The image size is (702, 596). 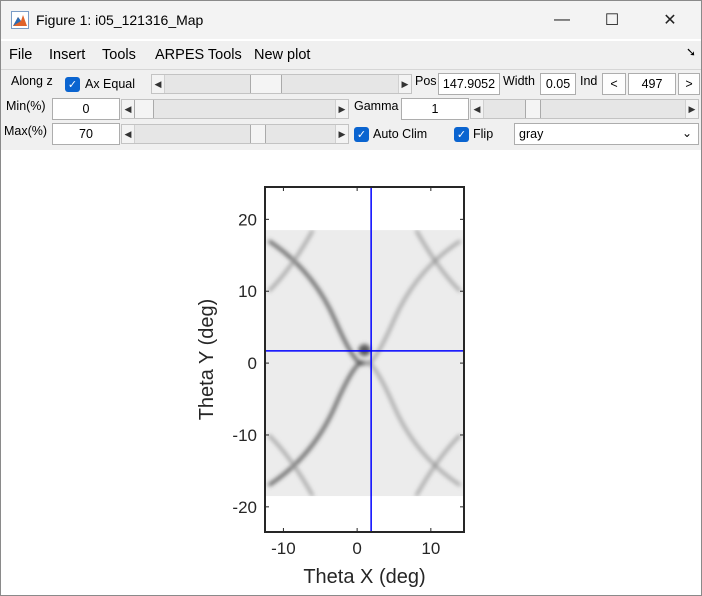 What do you see at coordinates (252, 363) in the screenshot?
I see `y-tick-label: 0` at bounding box center [252, 363].